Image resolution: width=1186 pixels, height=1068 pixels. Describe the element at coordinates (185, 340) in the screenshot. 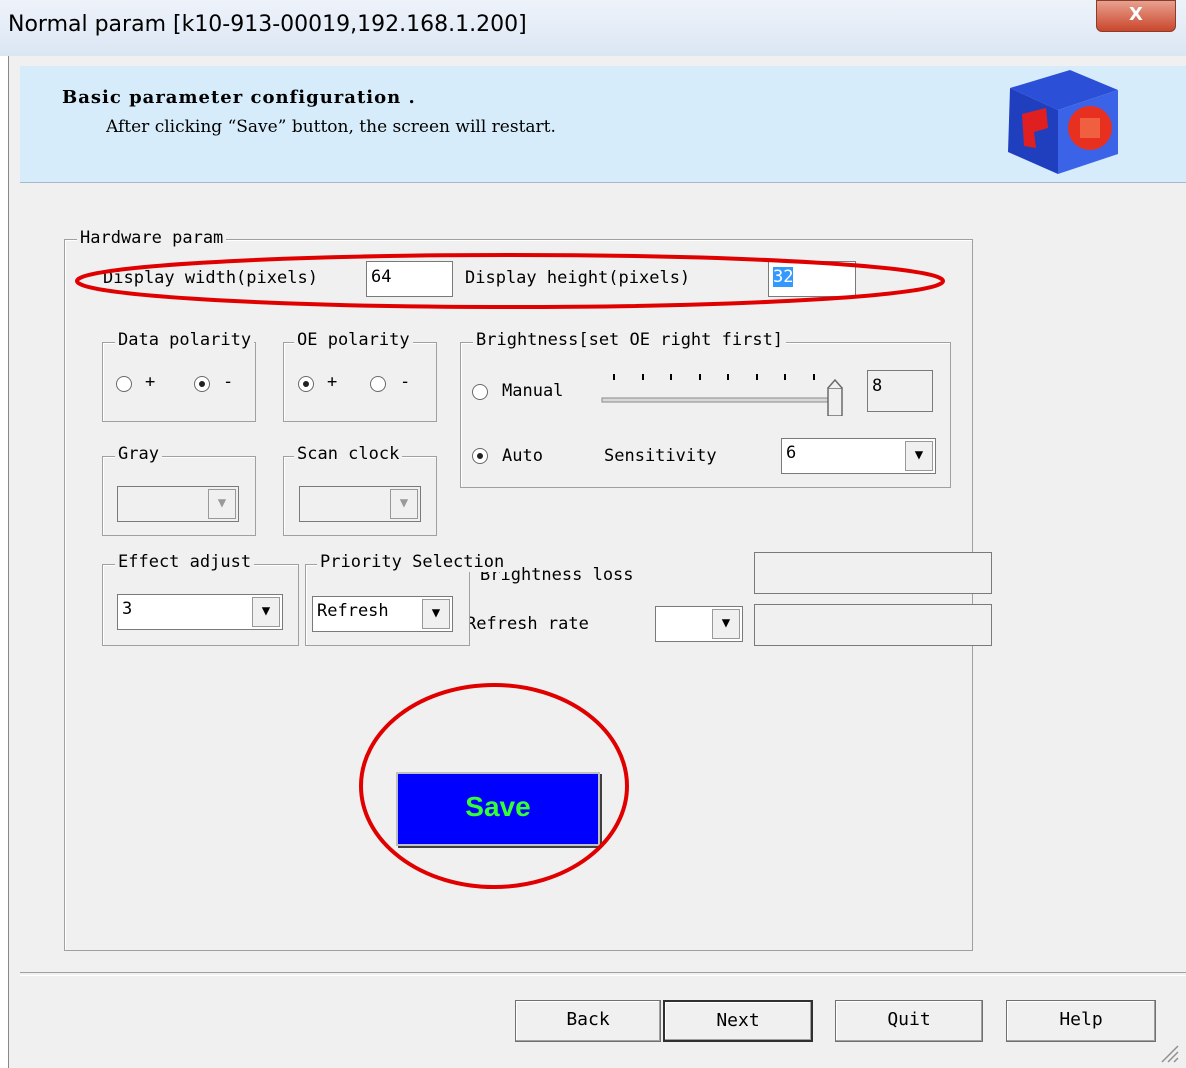

I see `data-polarity-legend: Data polarity` at that location.